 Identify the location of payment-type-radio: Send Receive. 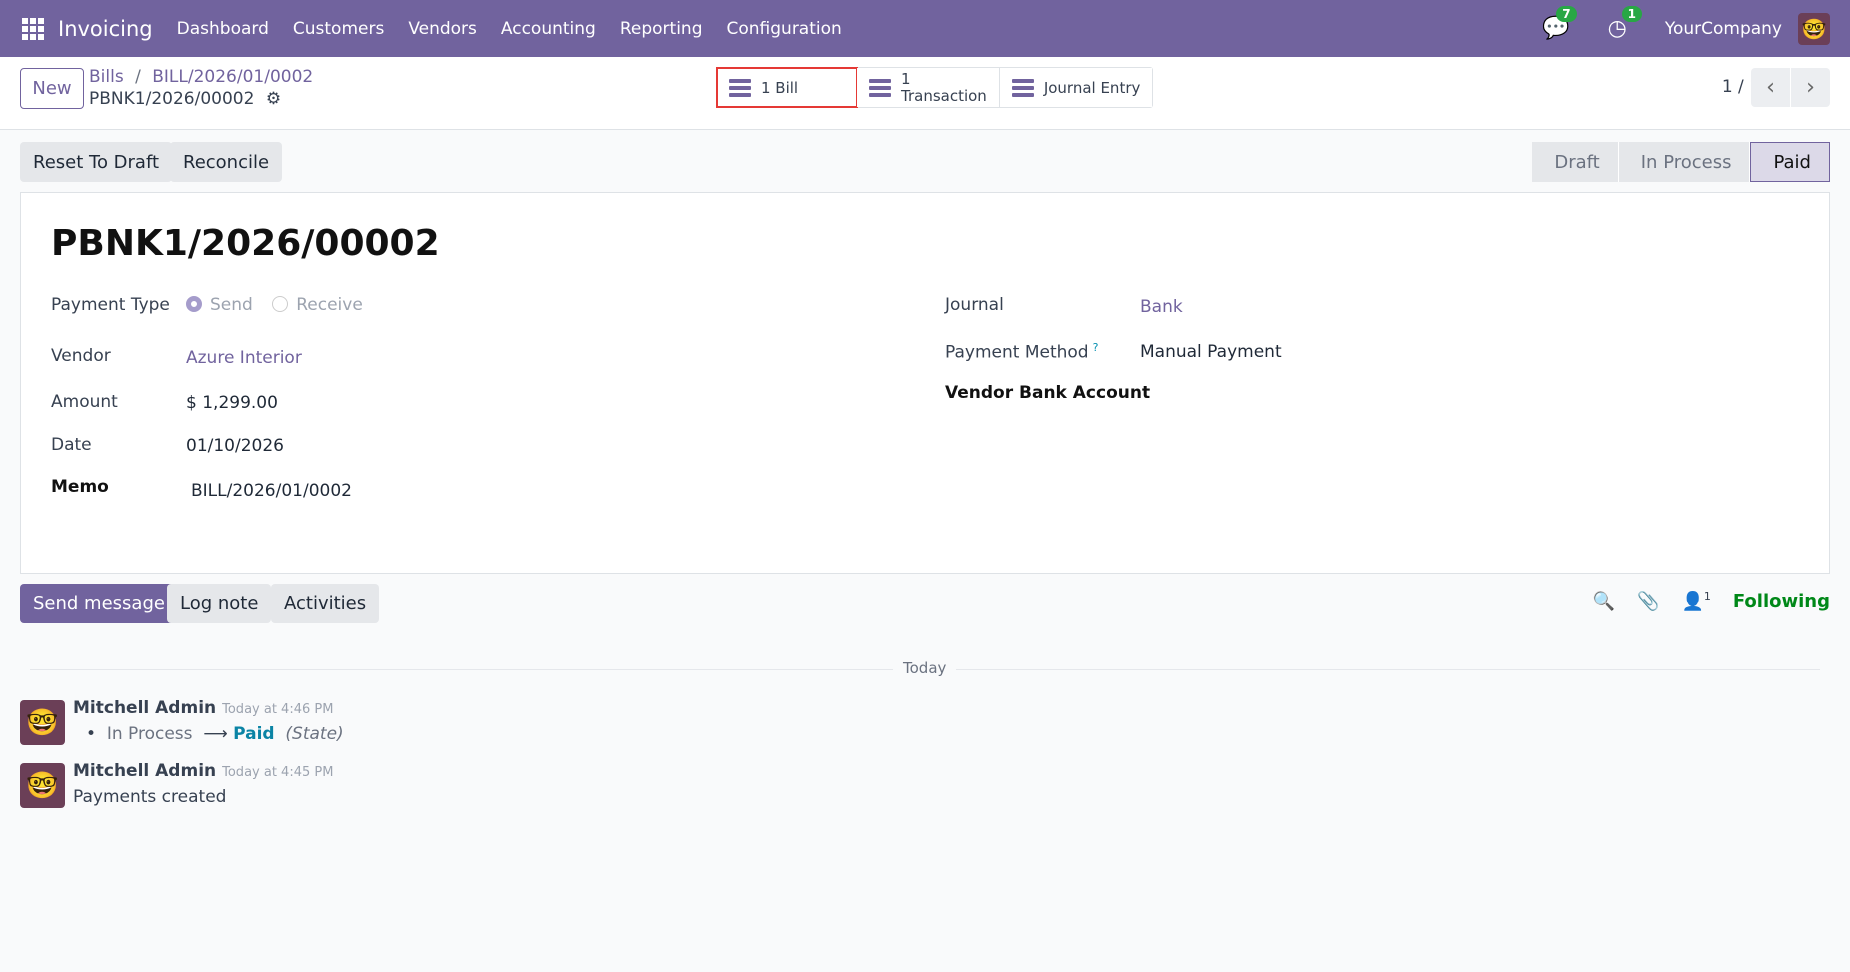
(274, 305).